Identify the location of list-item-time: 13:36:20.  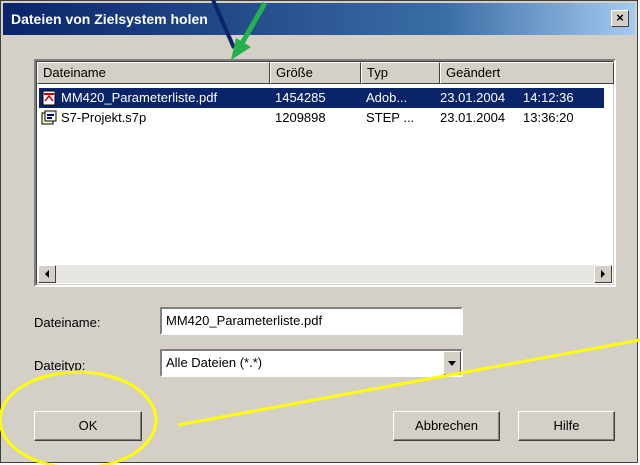
(548, 117).